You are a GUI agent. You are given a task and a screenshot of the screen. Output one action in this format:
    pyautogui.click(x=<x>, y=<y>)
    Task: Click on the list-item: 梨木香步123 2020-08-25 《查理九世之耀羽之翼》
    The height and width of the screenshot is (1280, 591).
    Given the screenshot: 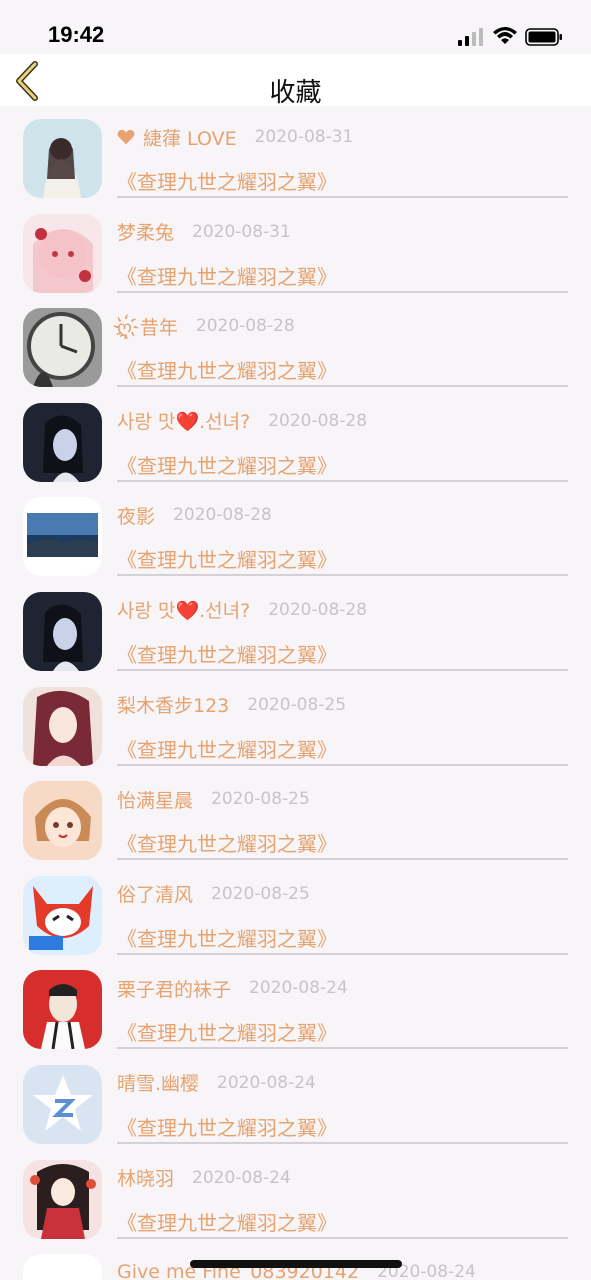 What is the action you would take?
    pyautogui.click(x=295, y=721)
    